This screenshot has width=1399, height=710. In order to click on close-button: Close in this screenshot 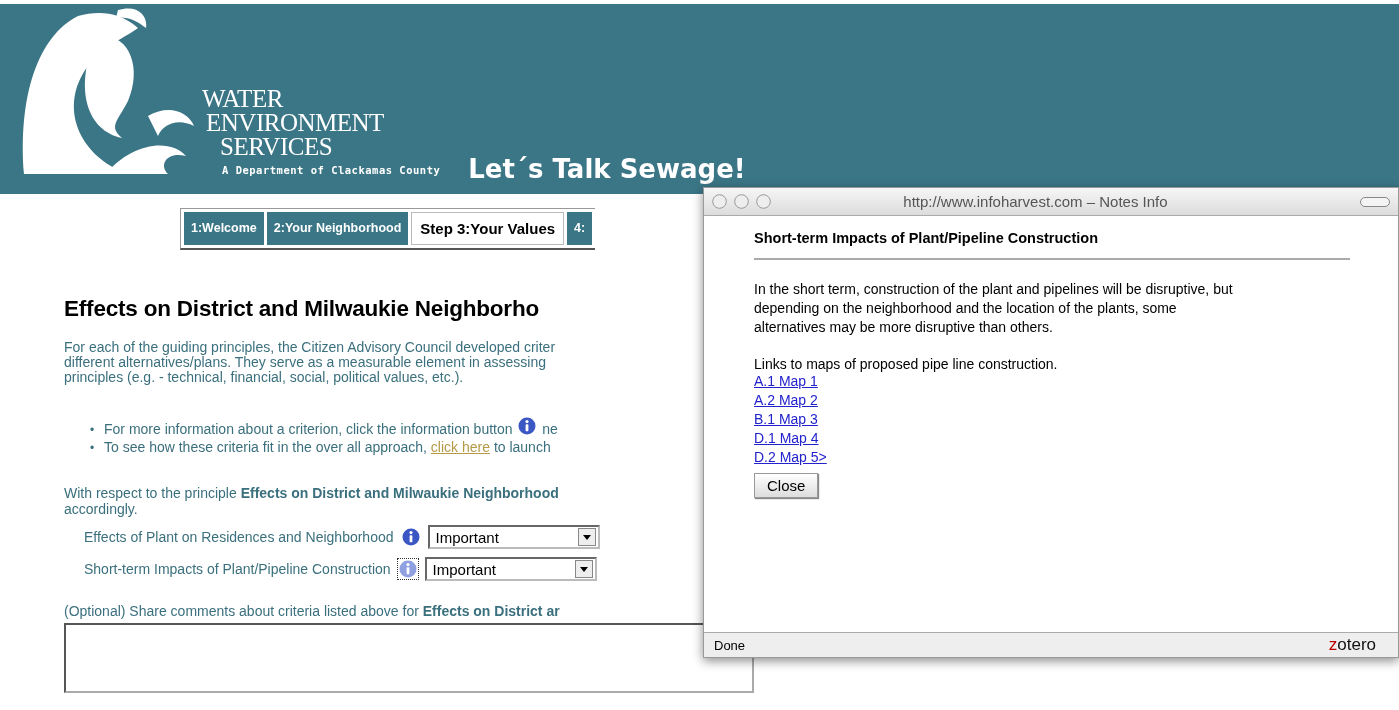, I will do `click(786, 485)`.